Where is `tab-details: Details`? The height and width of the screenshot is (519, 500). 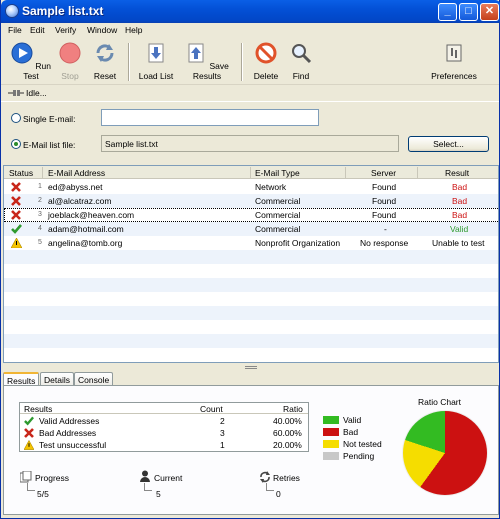
tab-details: Details is located at coordinates (57, 379).